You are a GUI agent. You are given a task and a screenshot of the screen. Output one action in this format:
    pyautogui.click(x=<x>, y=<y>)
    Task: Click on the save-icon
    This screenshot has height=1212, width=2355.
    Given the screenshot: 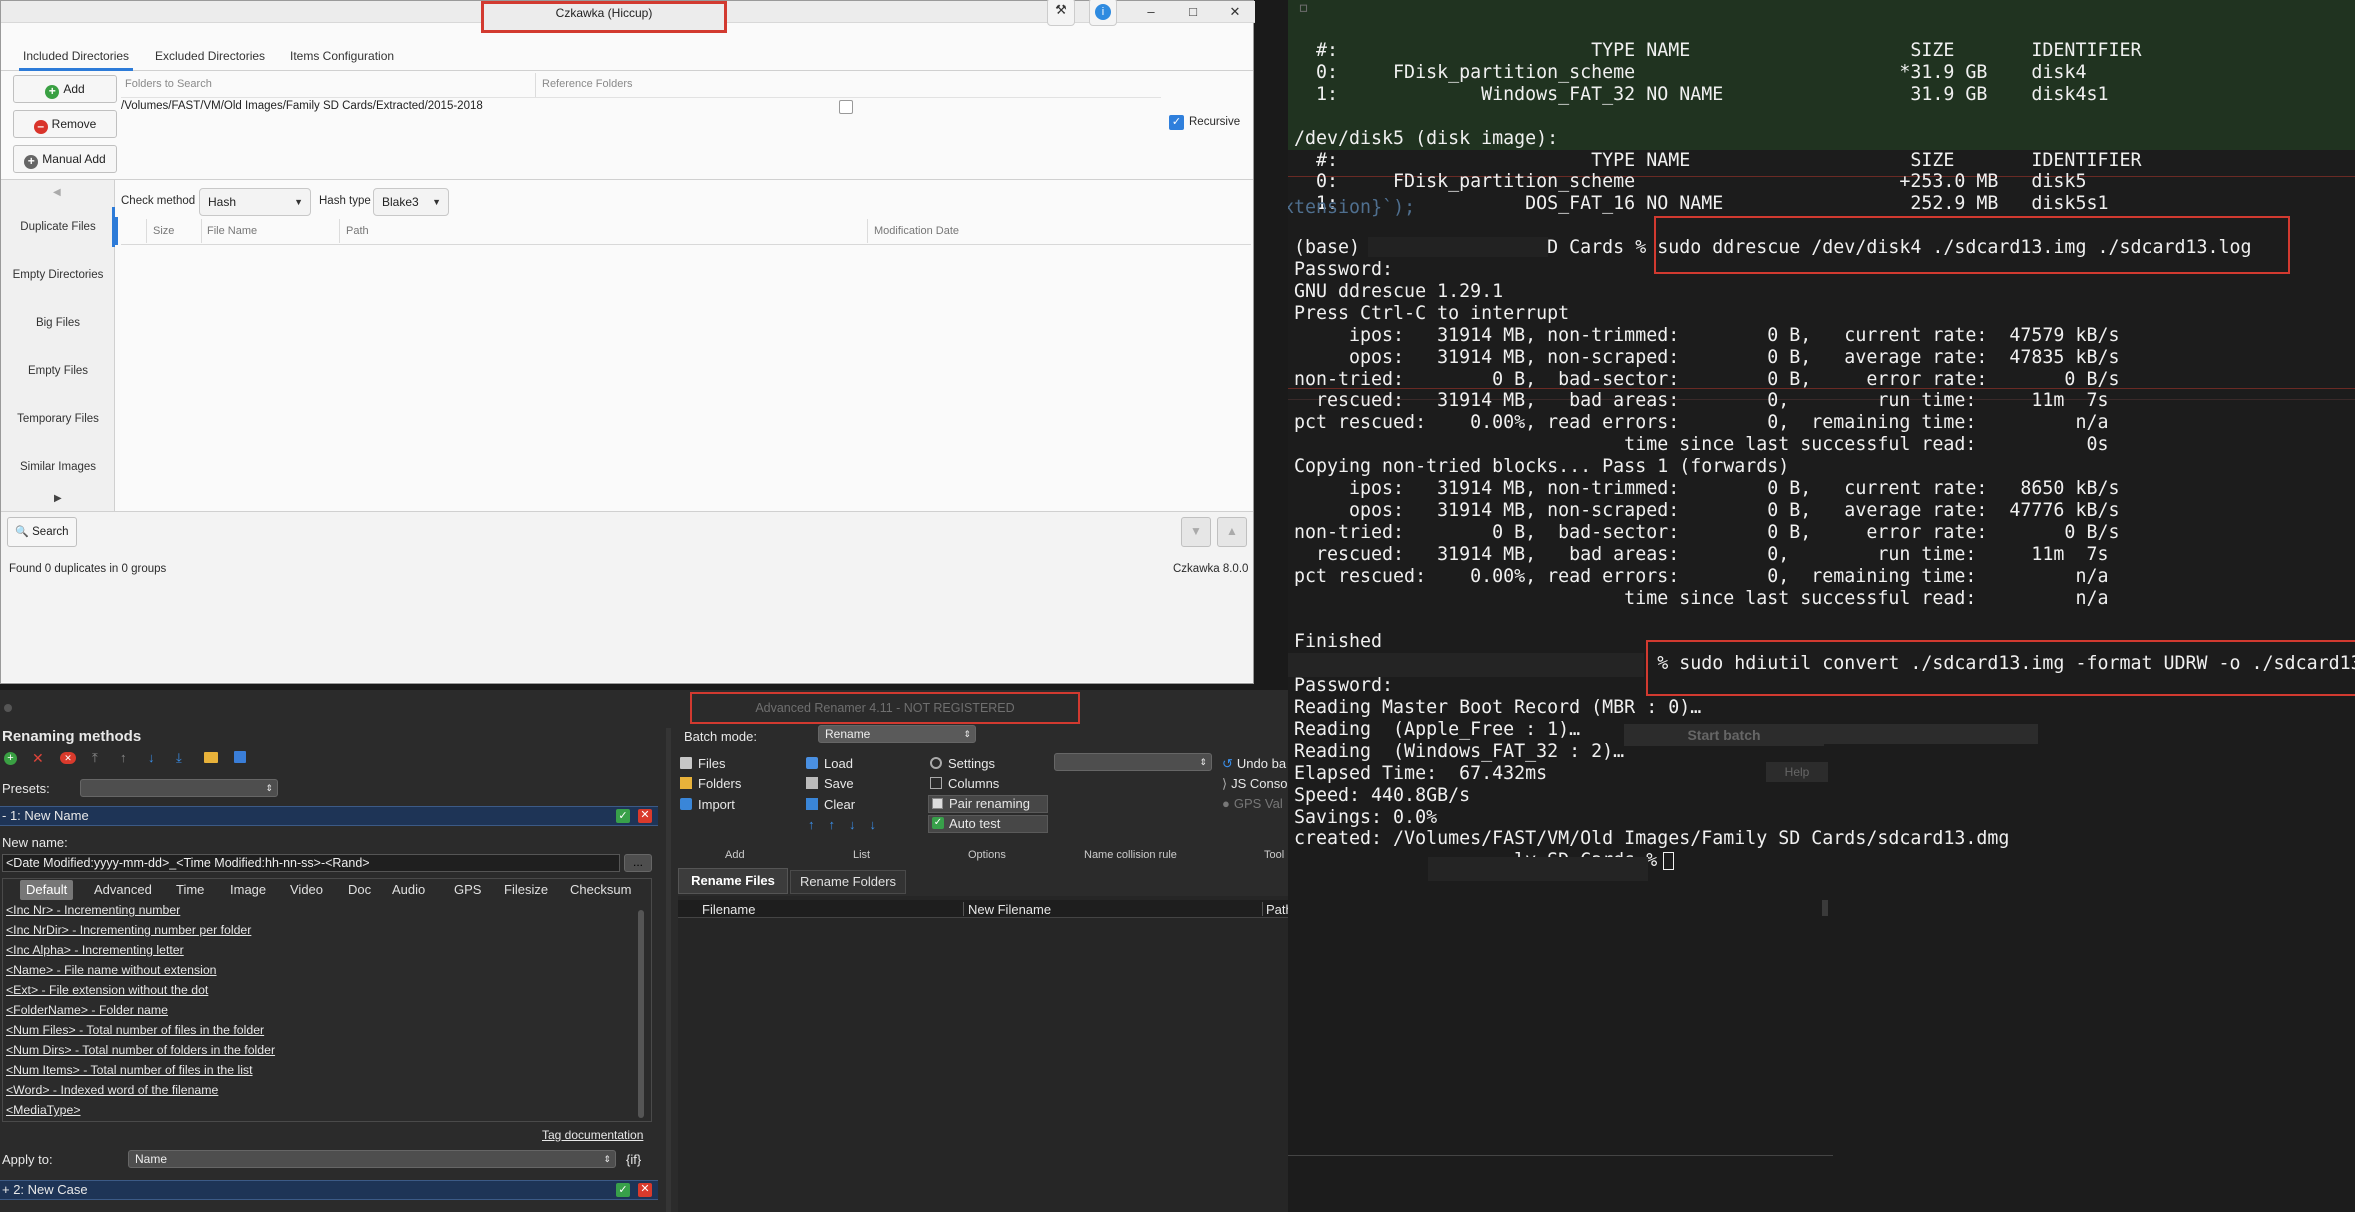 What is the action you would take?
    pyautogui.click(x=240, y=757)
    